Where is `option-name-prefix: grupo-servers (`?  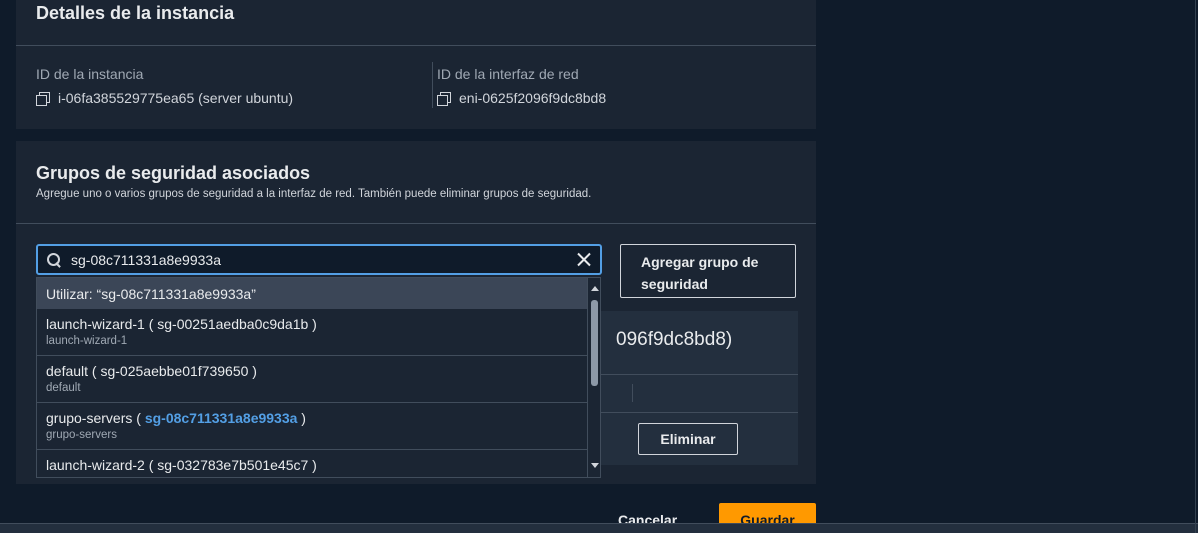 option-name-prefix: grupo-servers ( is located at coordinates (95, 418).